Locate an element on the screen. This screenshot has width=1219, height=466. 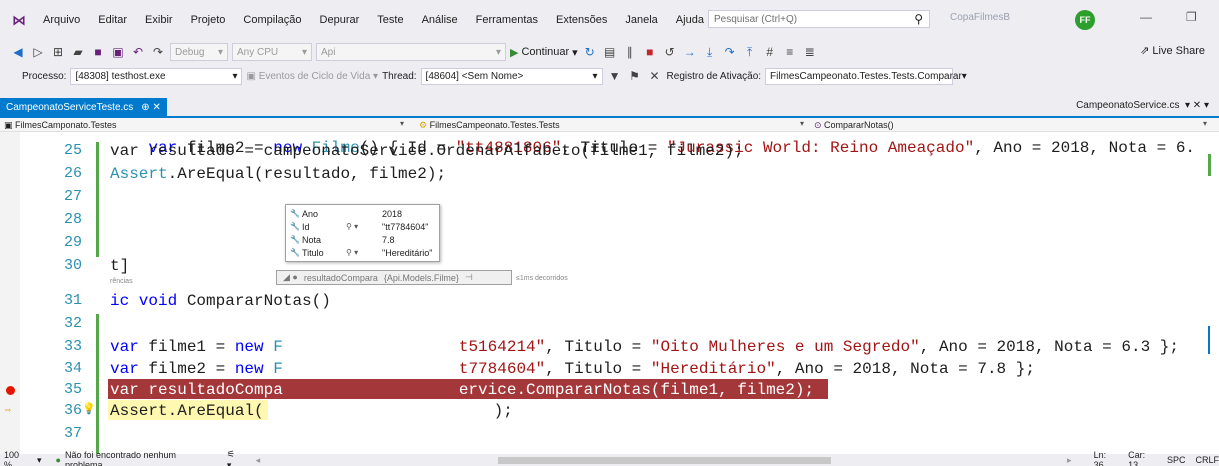
continue-label: Continuar is located at coordinates (545, 52).